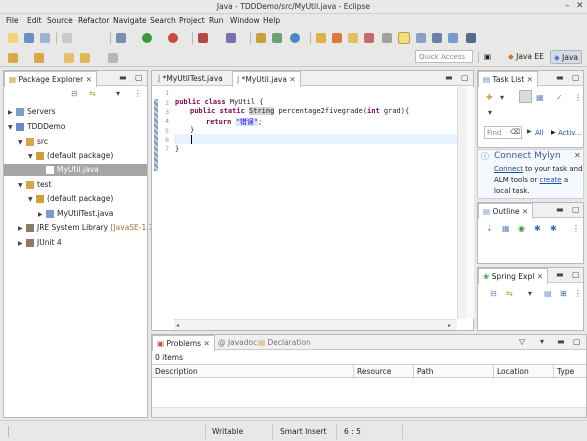 The image size is (587, 441). I want to click on open-type-icon, so click(321, 38).